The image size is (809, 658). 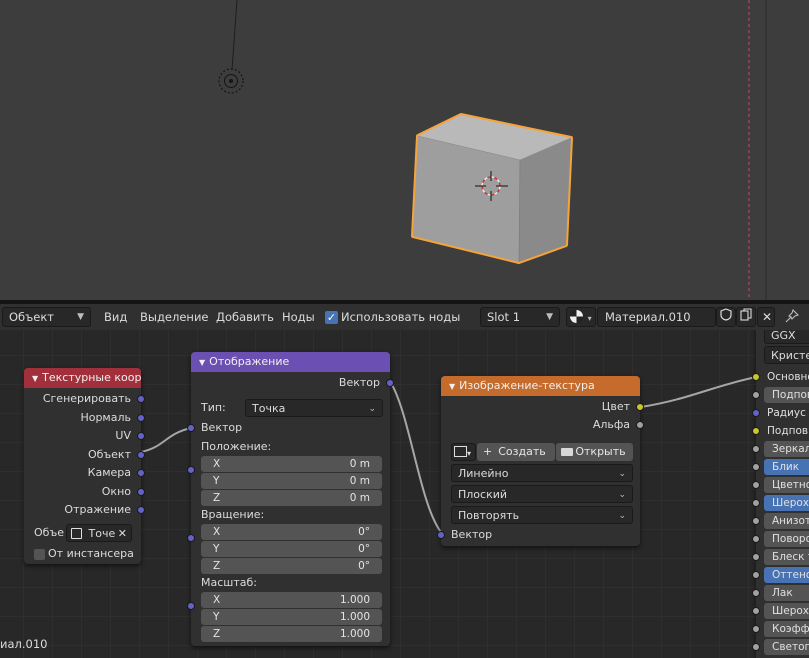 I want to click on bsdf-input-10-socket, so click(x=756, y=557).